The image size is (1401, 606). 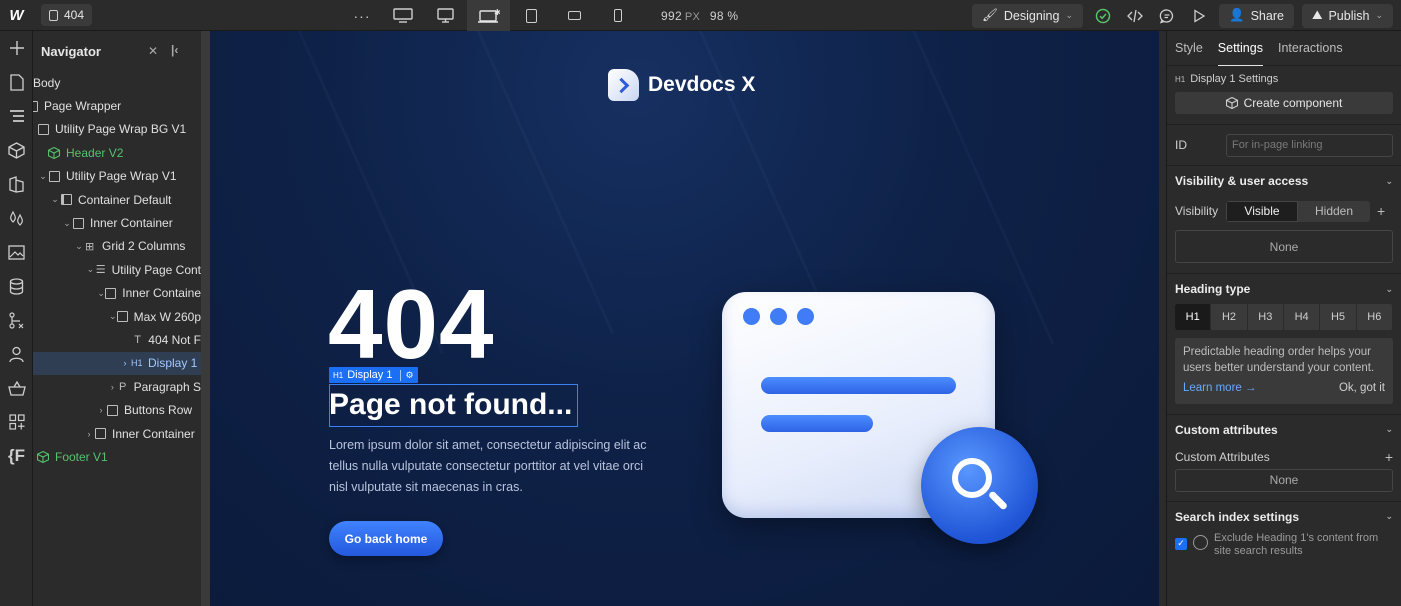 What do you see at coordinates (692, 16) in the screenshot?
I see `canvas-width-unit: PX` at bounding box center [692, 16].